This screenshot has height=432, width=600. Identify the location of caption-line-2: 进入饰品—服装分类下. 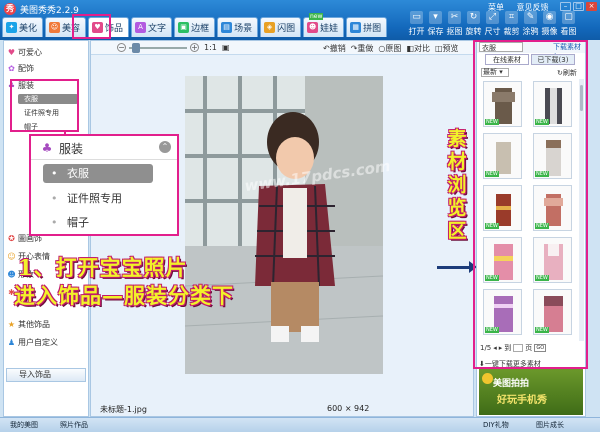
(124, 295).